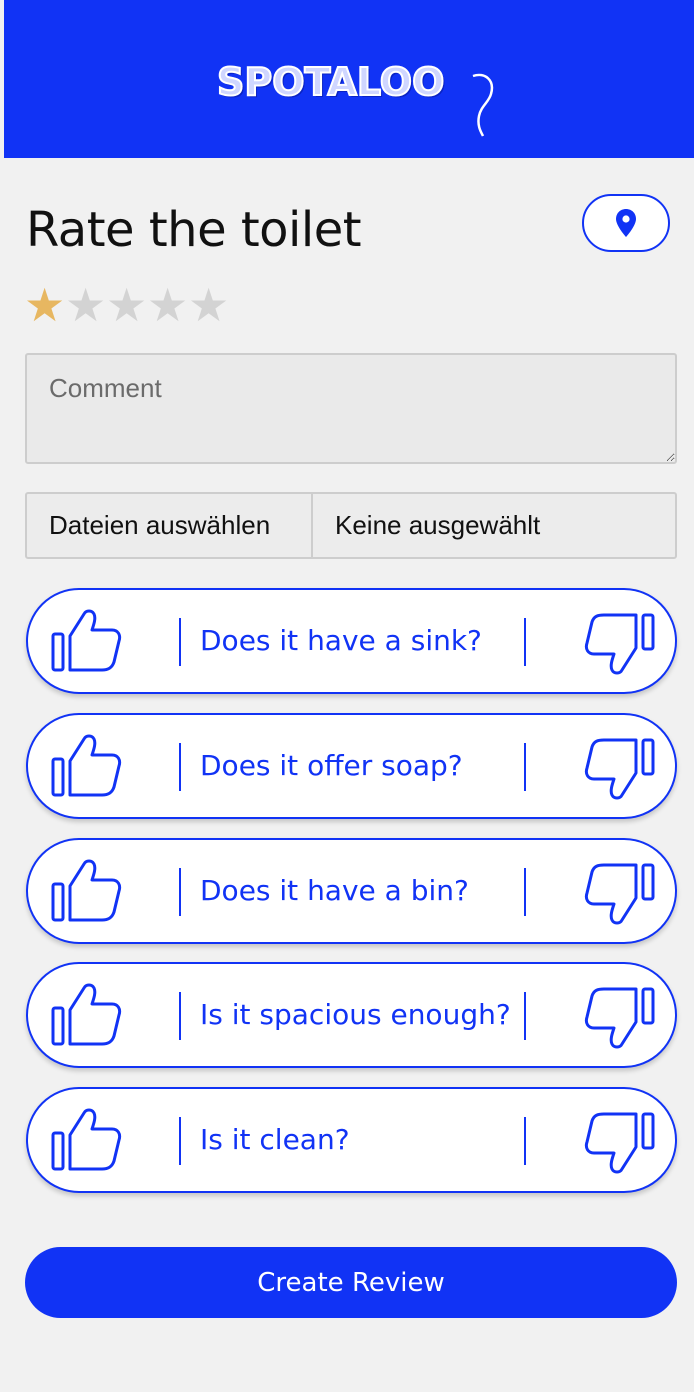 Image resolution: width=694 pixels, height=1392 pixels. I want to click on app-header: SPOTALOO, so click(349, 79).